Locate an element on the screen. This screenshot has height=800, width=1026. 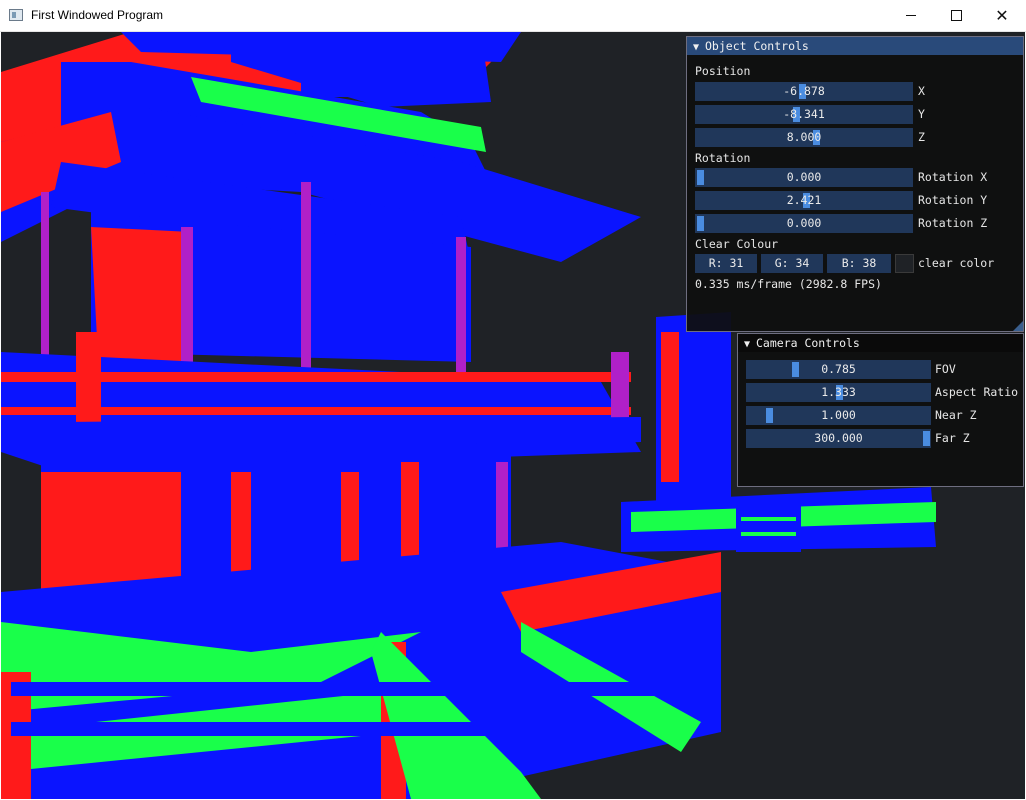
red-channel-input: R: 31 is located at coordinates (726, 263).